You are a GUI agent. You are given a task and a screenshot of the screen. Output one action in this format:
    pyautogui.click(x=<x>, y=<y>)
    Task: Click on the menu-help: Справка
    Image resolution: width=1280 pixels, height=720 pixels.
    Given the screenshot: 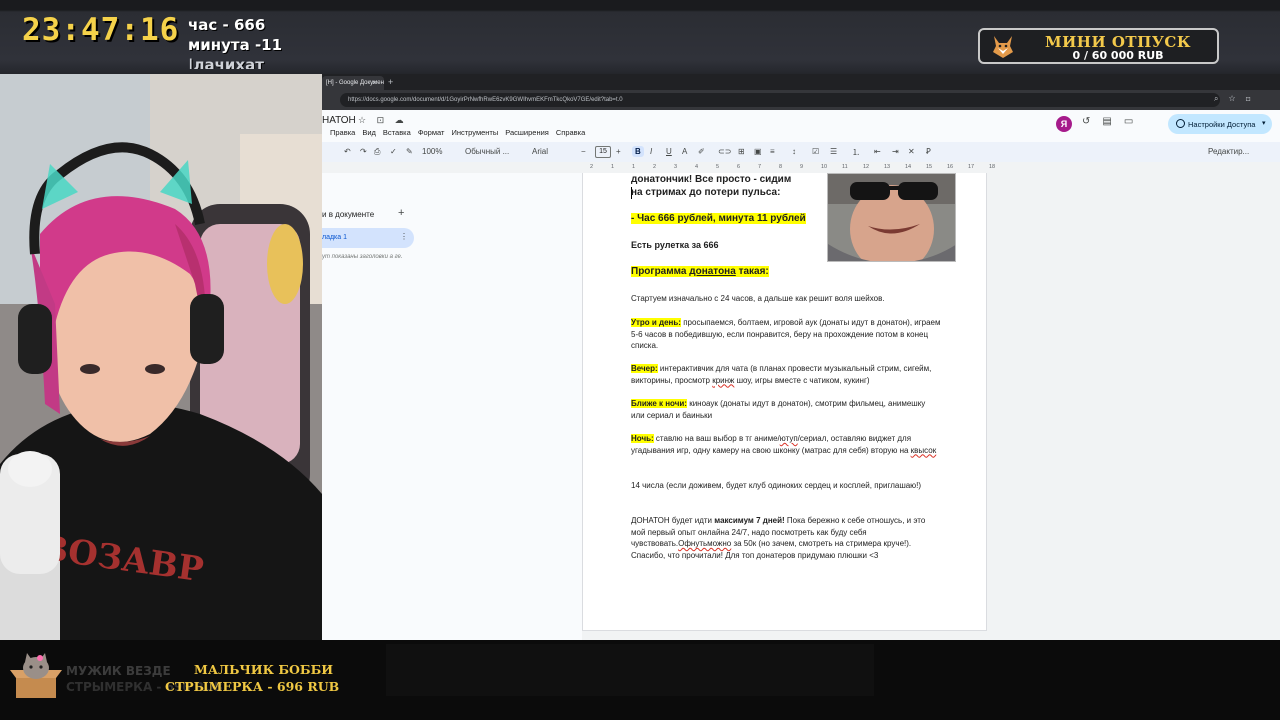 What is the action you would take?
    pyautogui.click(x=570, y=132)
    